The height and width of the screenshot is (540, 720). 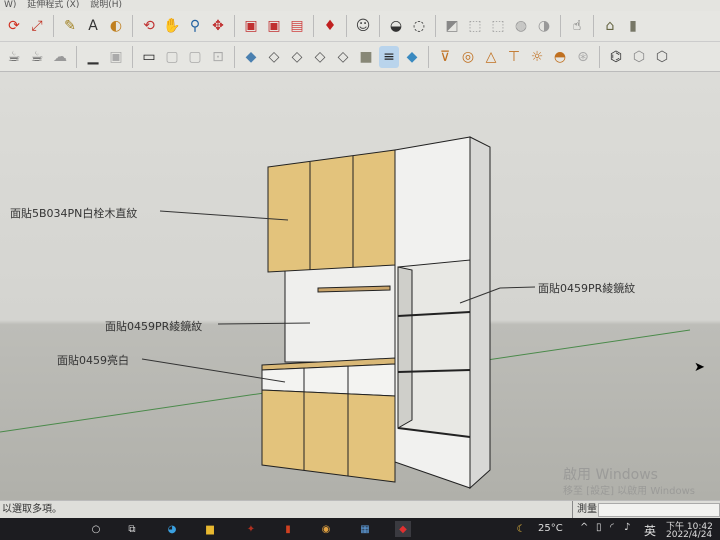 I want to click on cloud-icon: ☁, so click(x=60, y=57).